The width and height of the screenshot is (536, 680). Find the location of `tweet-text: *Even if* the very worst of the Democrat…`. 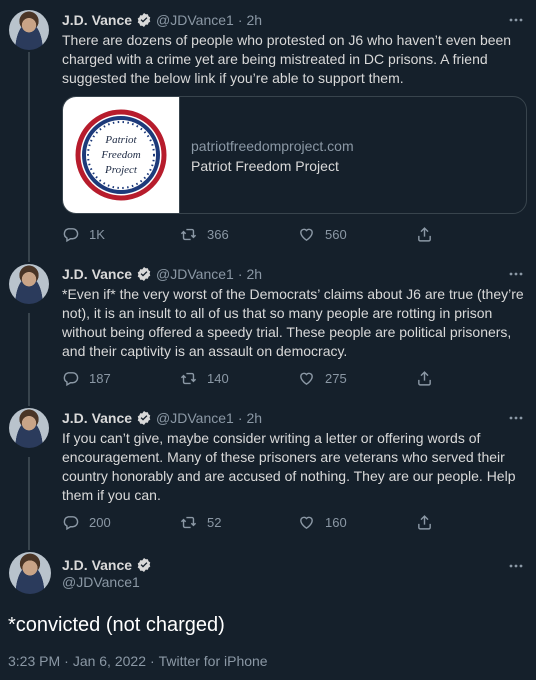

tweet-text: *Even if* the very worst of the Democrat… is located at coordinates (293, 322).